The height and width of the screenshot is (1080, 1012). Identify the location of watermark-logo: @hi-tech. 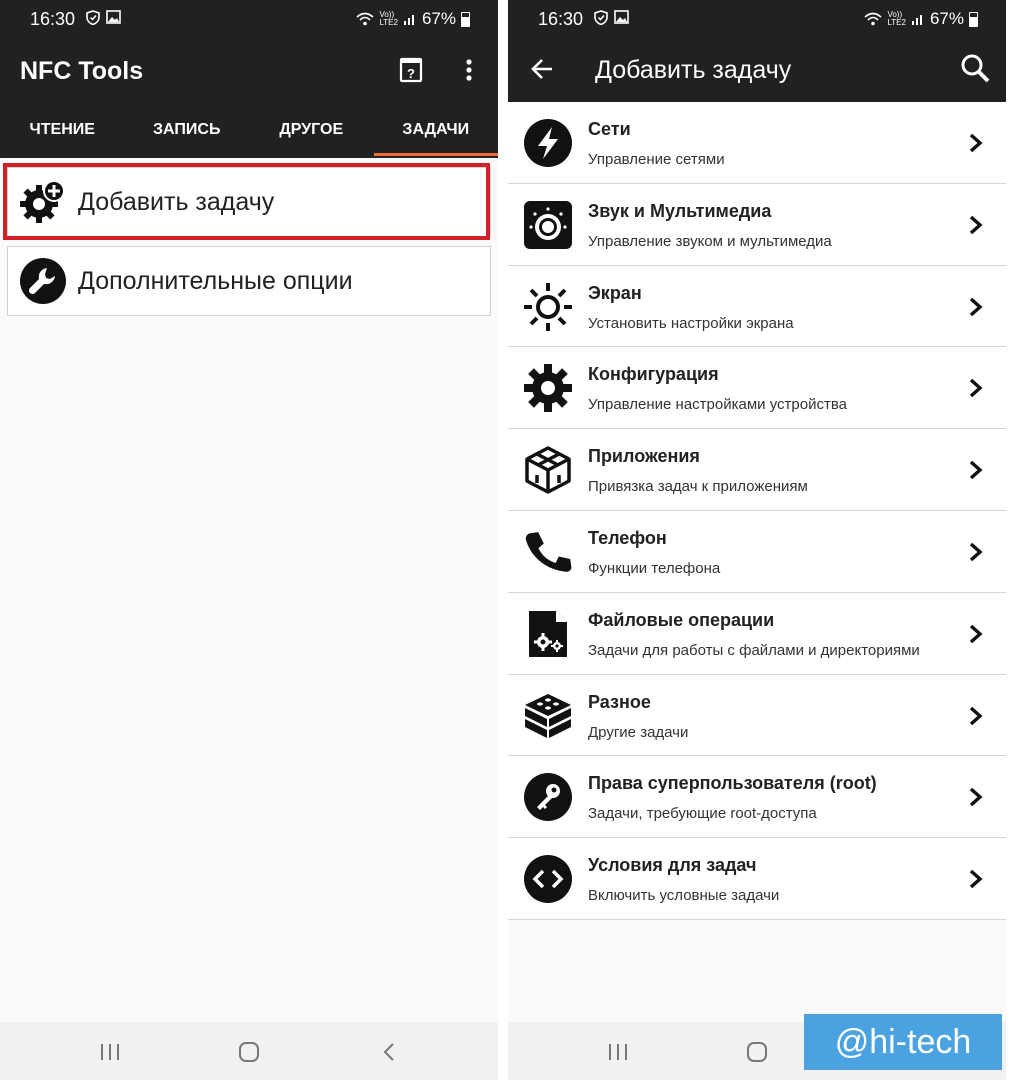
(903, 1042).